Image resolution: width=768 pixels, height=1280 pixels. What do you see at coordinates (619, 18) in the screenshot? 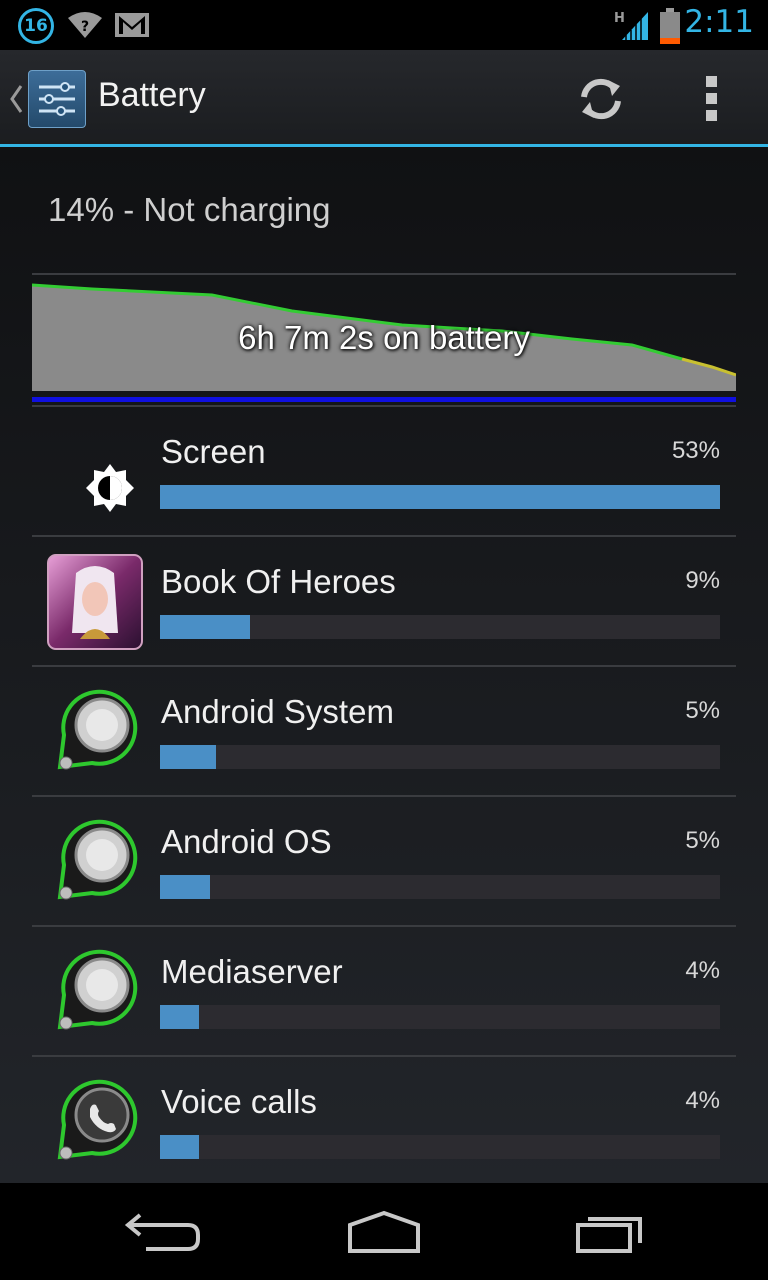
I see `network-type-label: H` at bounding box center [619, 18].